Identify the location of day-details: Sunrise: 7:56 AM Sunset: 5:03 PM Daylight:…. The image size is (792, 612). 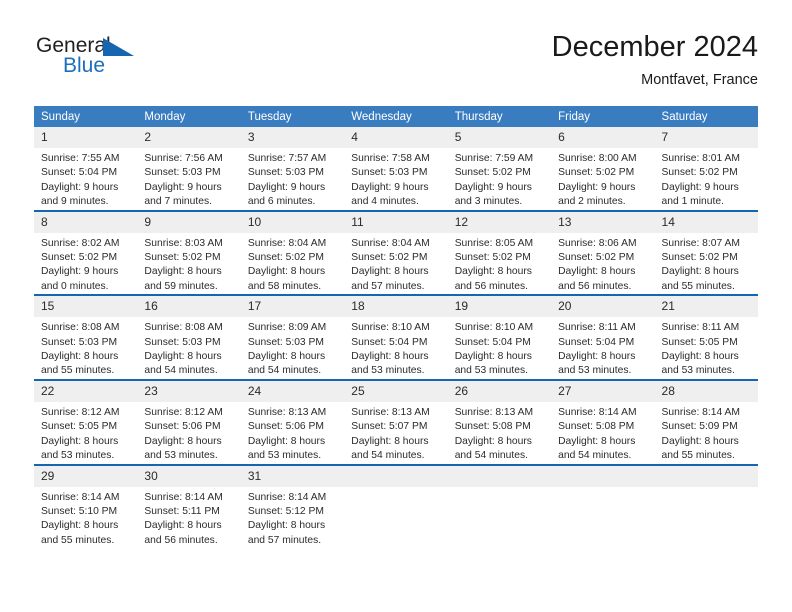
(188, 179).